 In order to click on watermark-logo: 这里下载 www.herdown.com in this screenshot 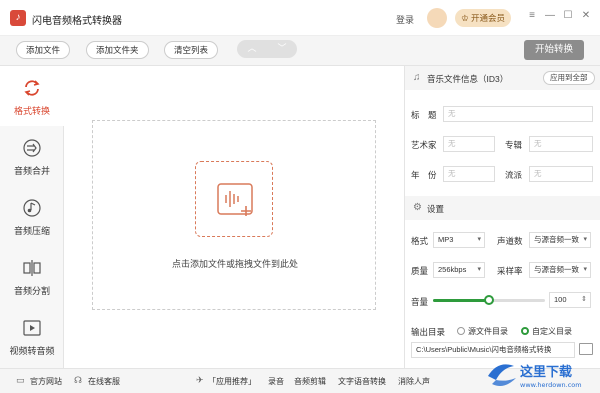, I will do `click(542, 374)`.